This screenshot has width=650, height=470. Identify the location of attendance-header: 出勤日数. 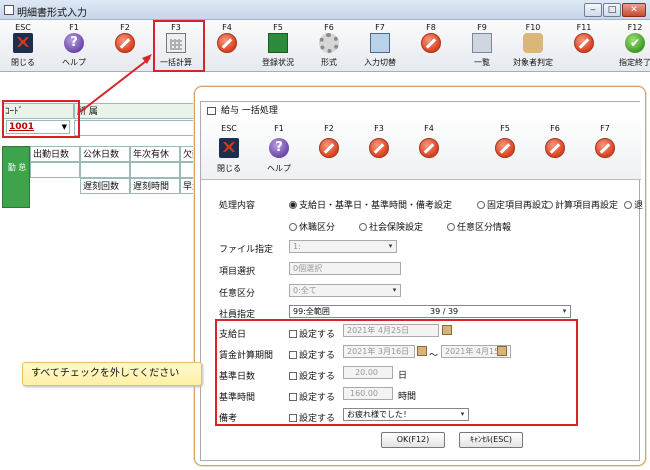
(55, 154).